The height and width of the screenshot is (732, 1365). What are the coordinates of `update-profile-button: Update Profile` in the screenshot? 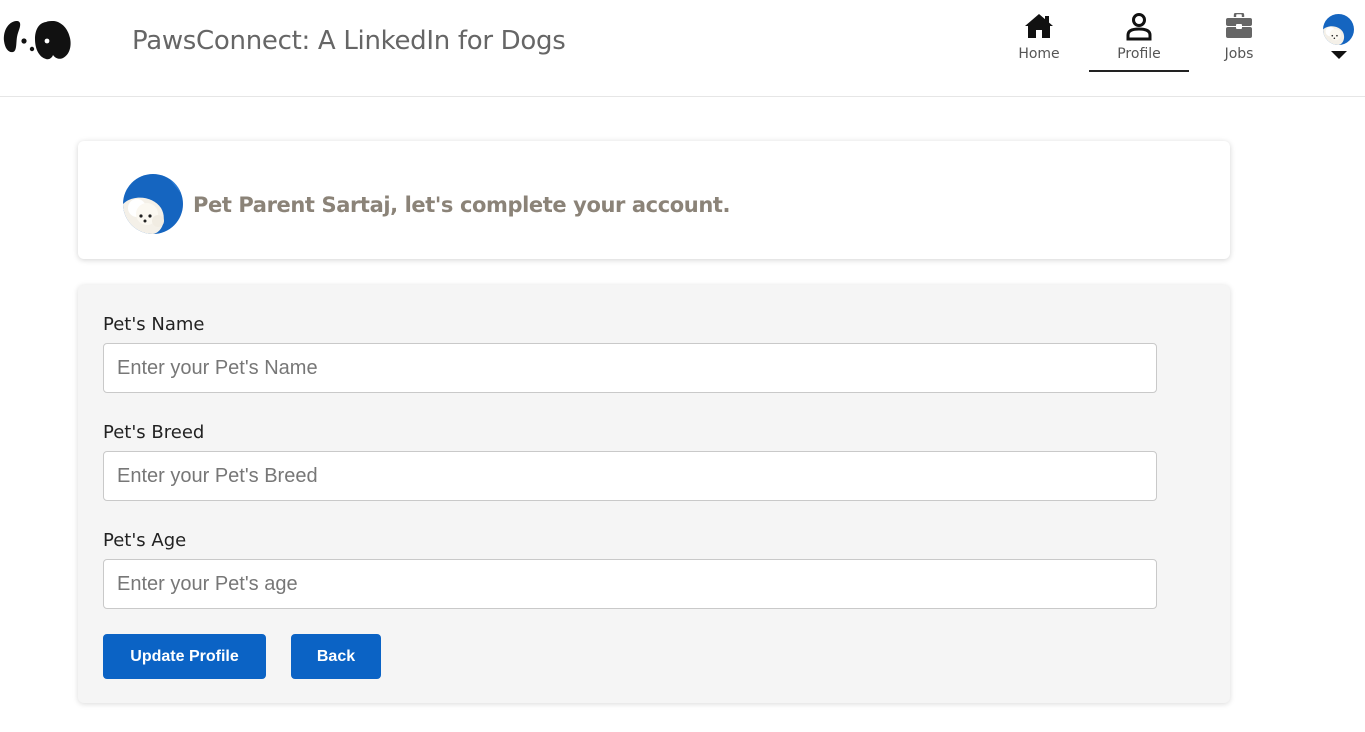 It's located at (184, 656).